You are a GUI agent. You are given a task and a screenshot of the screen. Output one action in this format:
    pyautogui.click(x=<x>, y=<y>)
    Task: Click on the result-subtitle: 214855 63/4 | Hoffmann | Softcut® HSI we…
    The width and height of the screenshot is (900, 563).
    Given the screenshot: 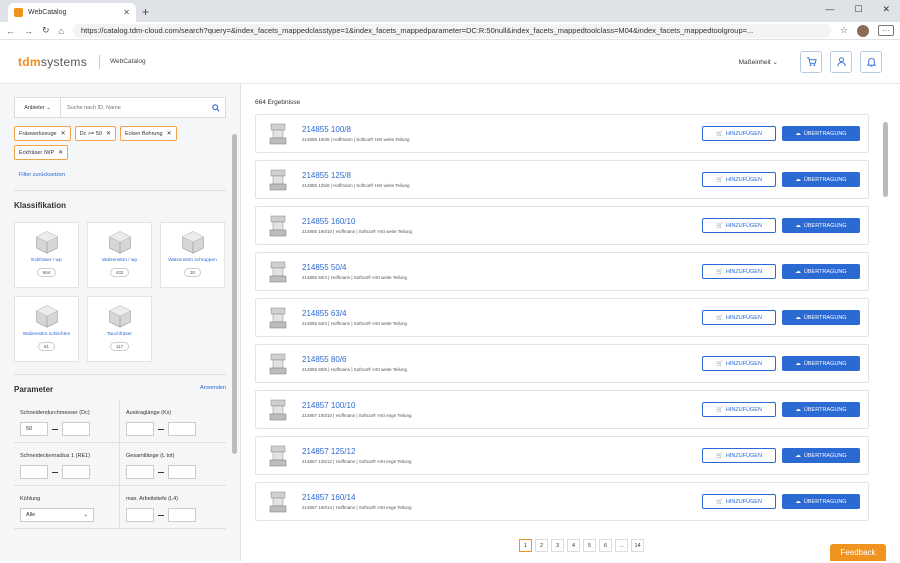 What is the action you would take?
    pyautogui.click(x=355, y=323)
    